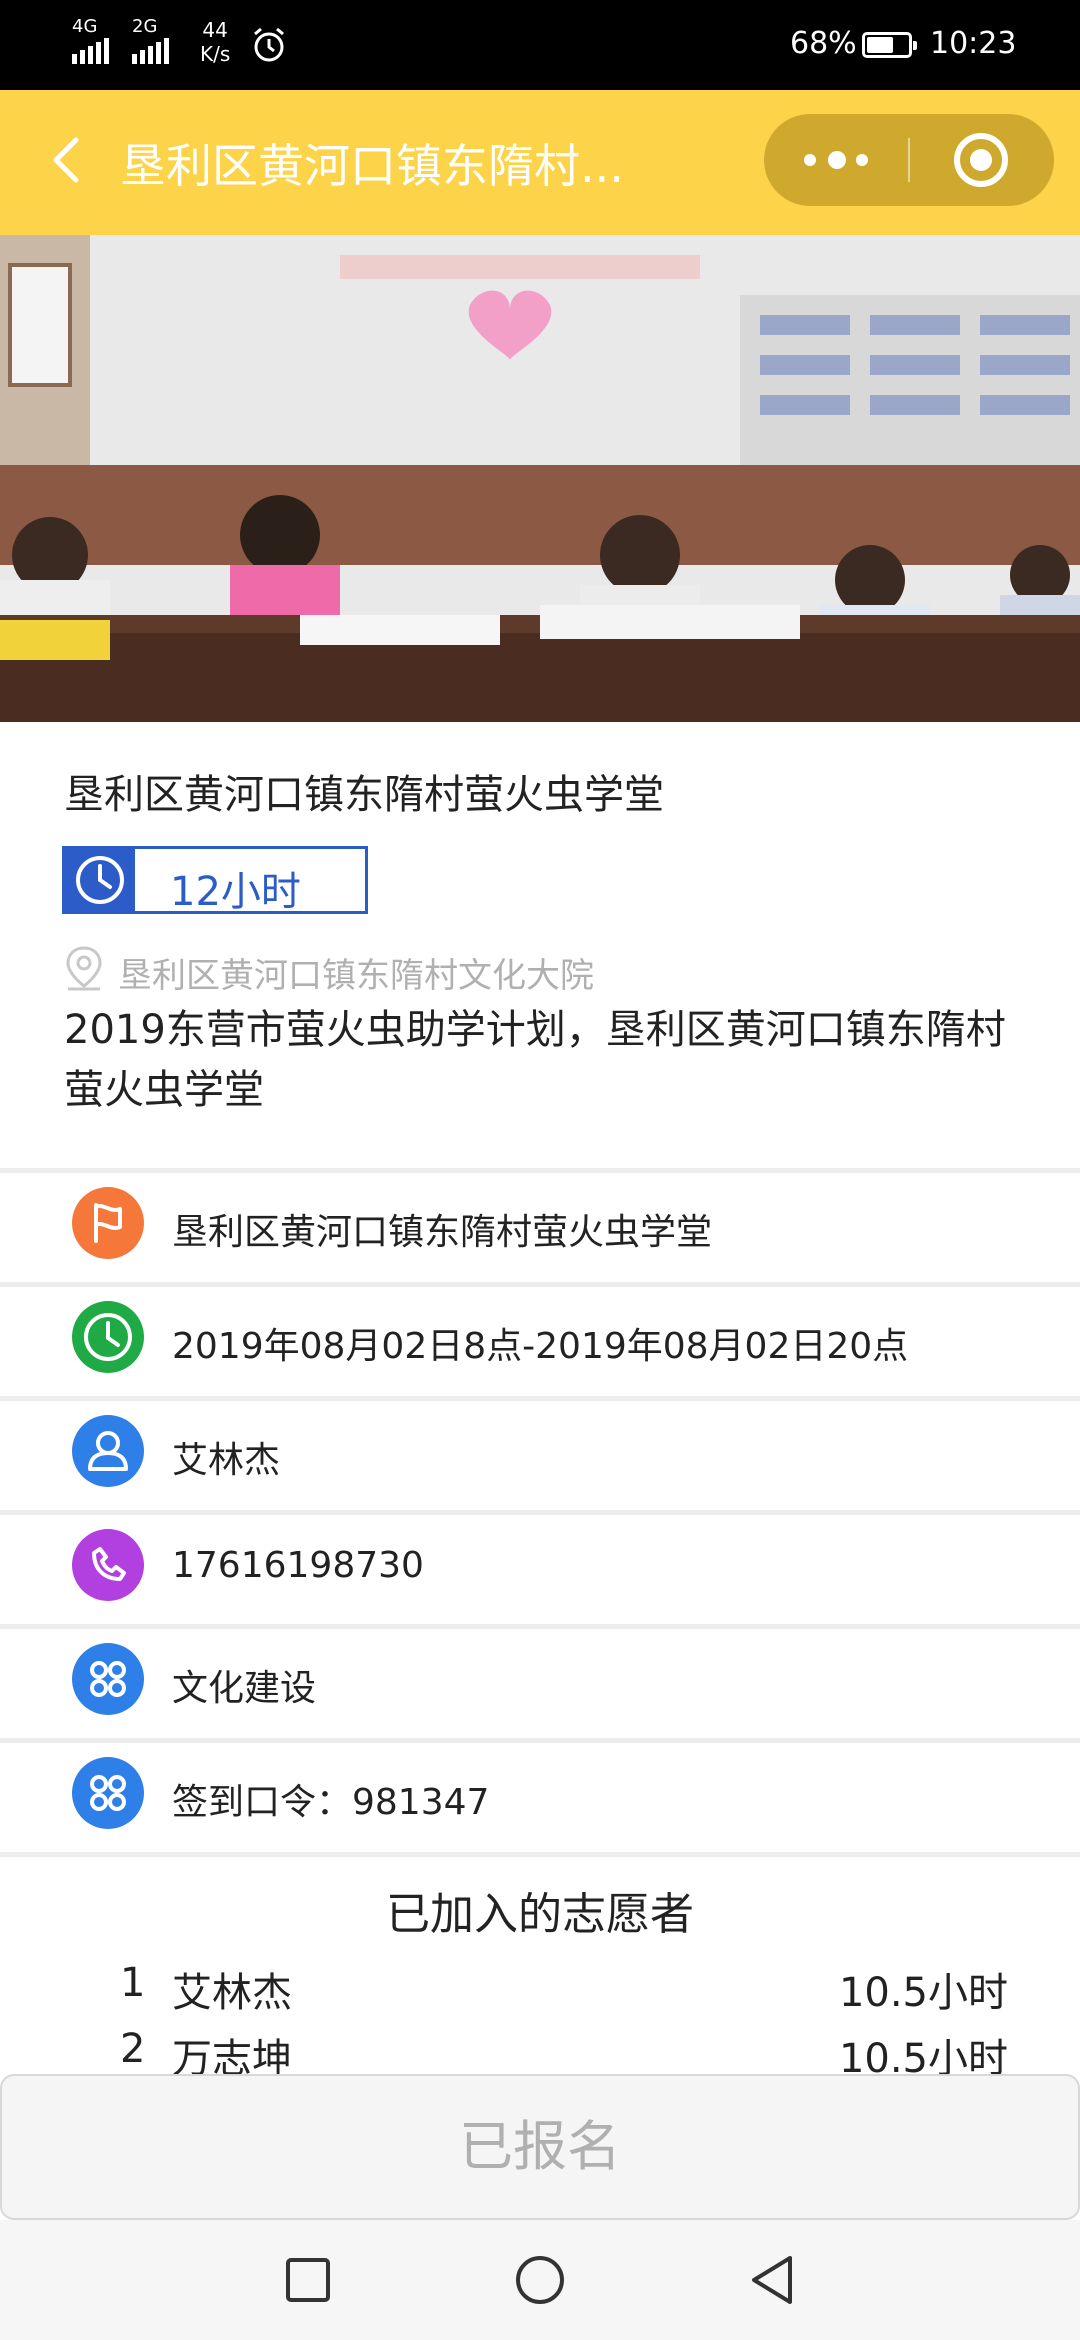 The width and height of the screenshot is (1080, 2340). What do you see at coordinates (973, 43) in the screenshot?
I see `clock: 10:23` at bounding box center [973, 43].